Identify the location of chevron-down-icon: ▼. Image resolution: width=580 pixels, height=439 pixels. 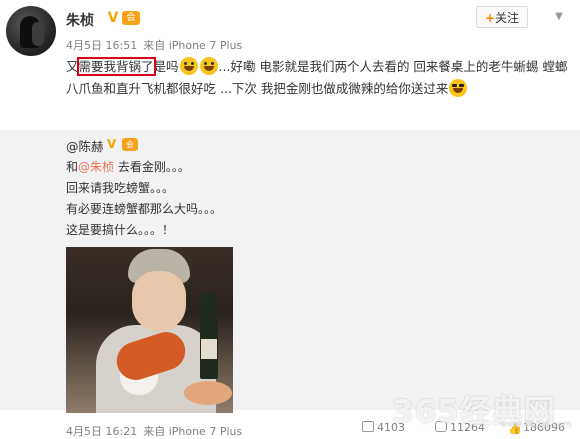
(559, 17).